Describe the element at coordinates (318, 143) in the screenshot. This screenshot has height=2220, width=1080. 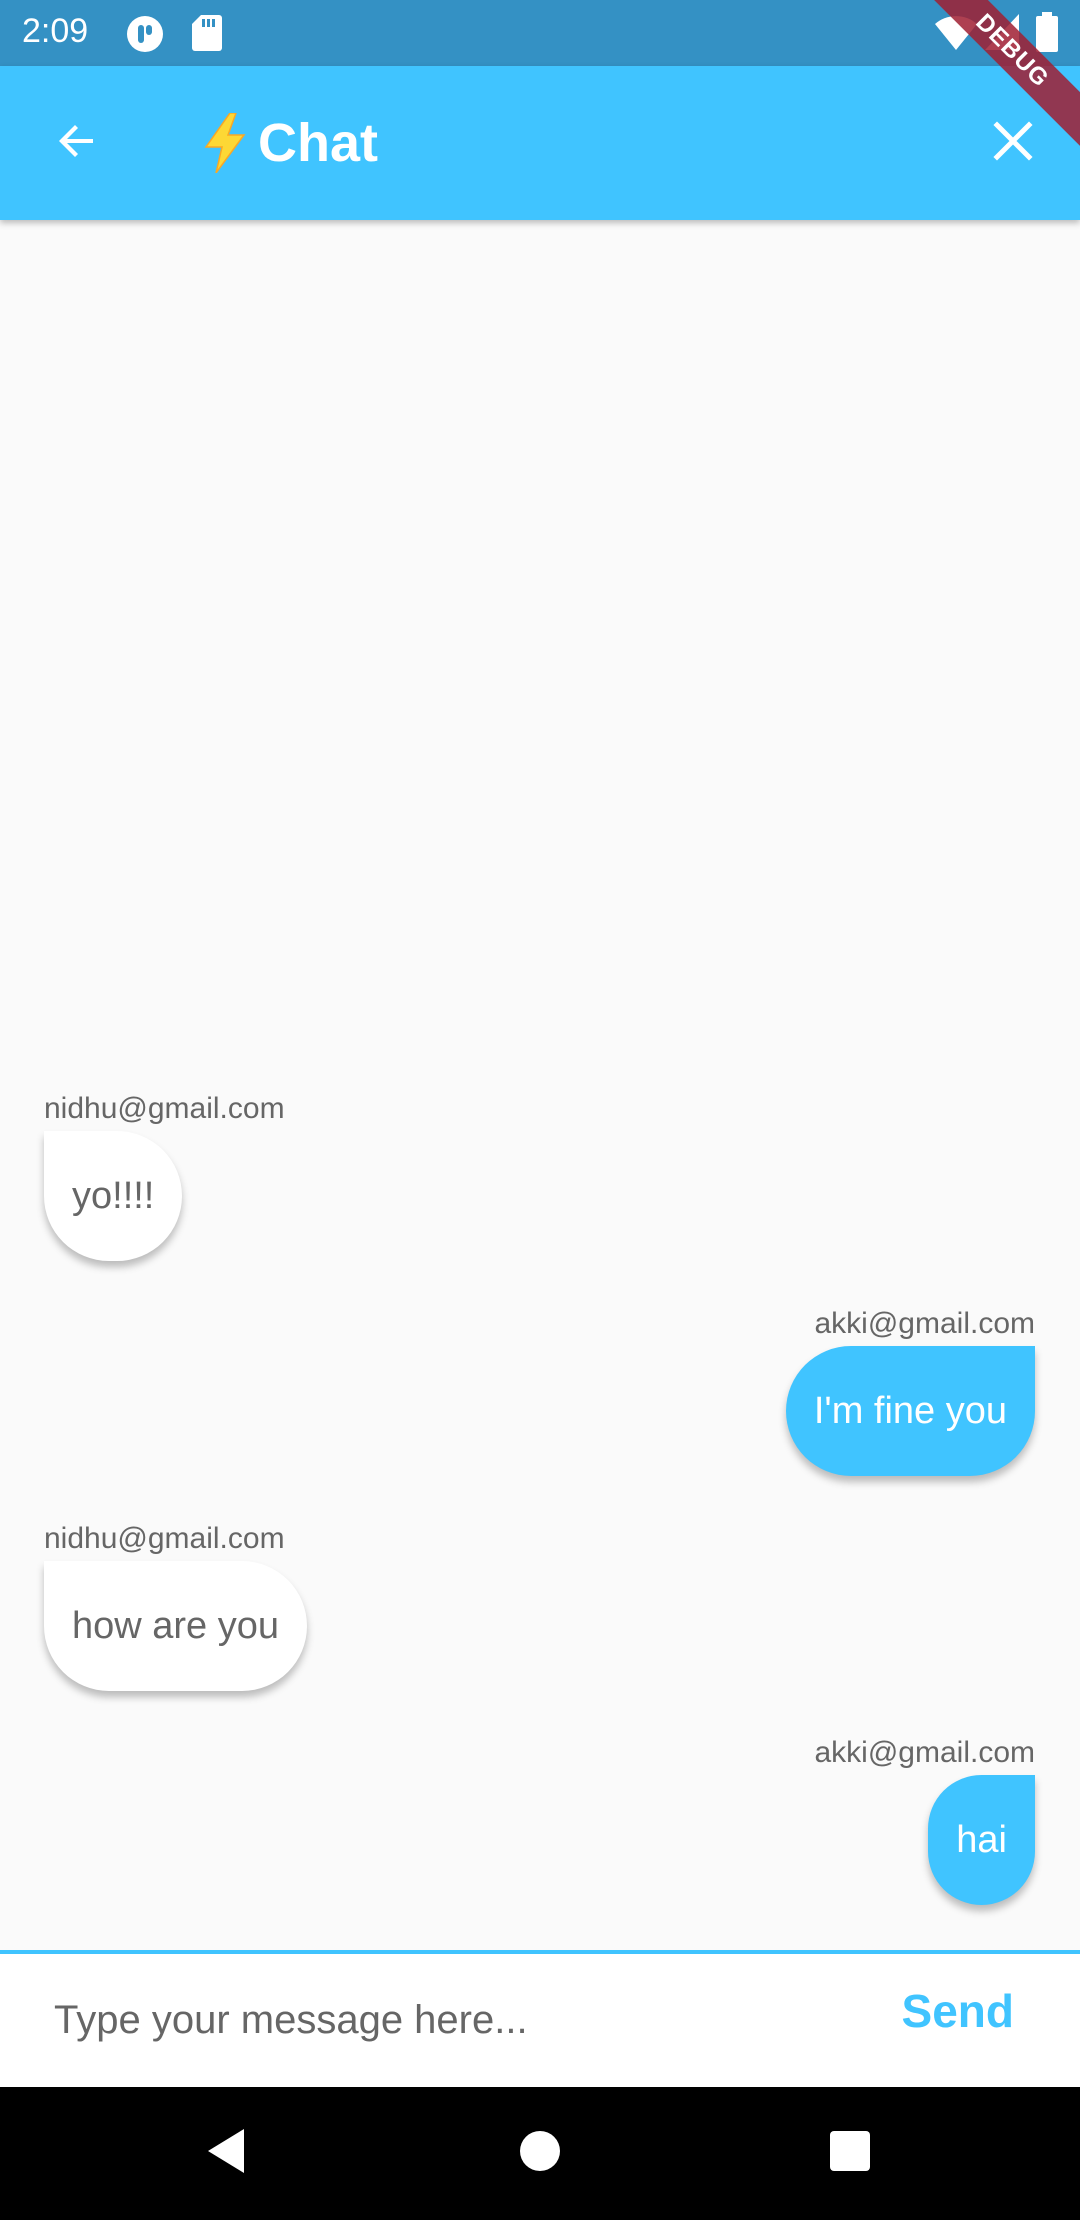
I see `page-title: Chat` at that location.